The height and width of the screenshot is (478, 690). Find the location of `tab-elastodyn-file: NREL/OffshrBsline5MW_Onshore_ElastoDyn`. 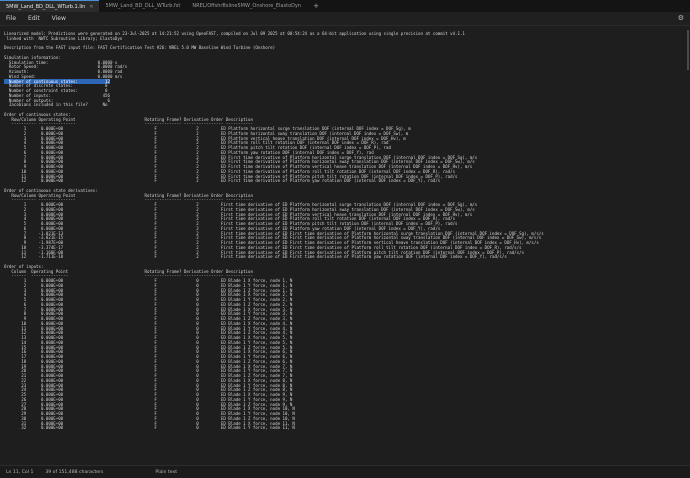

tab-elastodyn-file: NREL/OffshrBsline5MW_Onshore_ElastoDyn is located at coordinates (246, 6).